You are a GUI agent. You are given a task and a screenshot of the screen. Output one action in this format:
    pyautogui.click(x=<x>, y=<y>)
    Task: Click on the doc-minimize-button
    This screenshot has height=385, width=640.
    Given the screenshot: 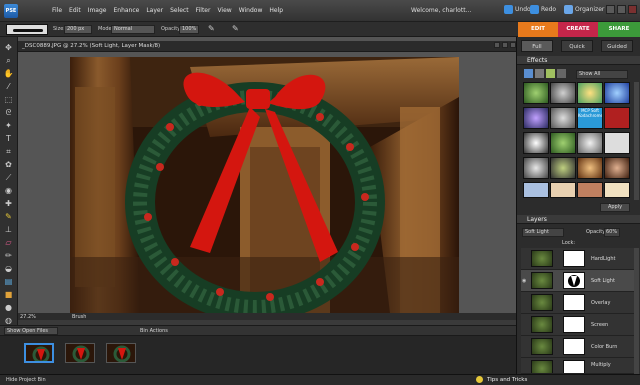 What is the action you would take?
    pyautogui.click(x=497, y=45)
    